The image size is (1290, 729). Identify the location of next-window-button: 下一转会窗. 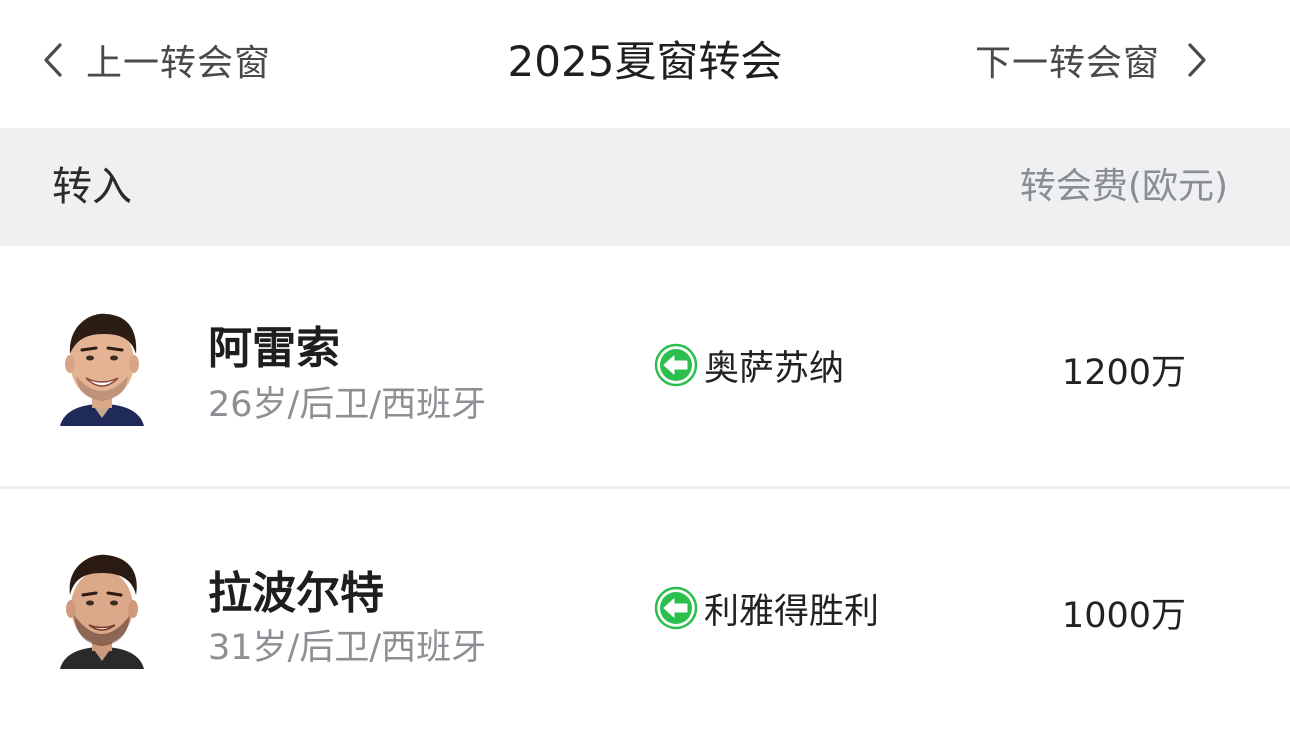
(1093, 60).